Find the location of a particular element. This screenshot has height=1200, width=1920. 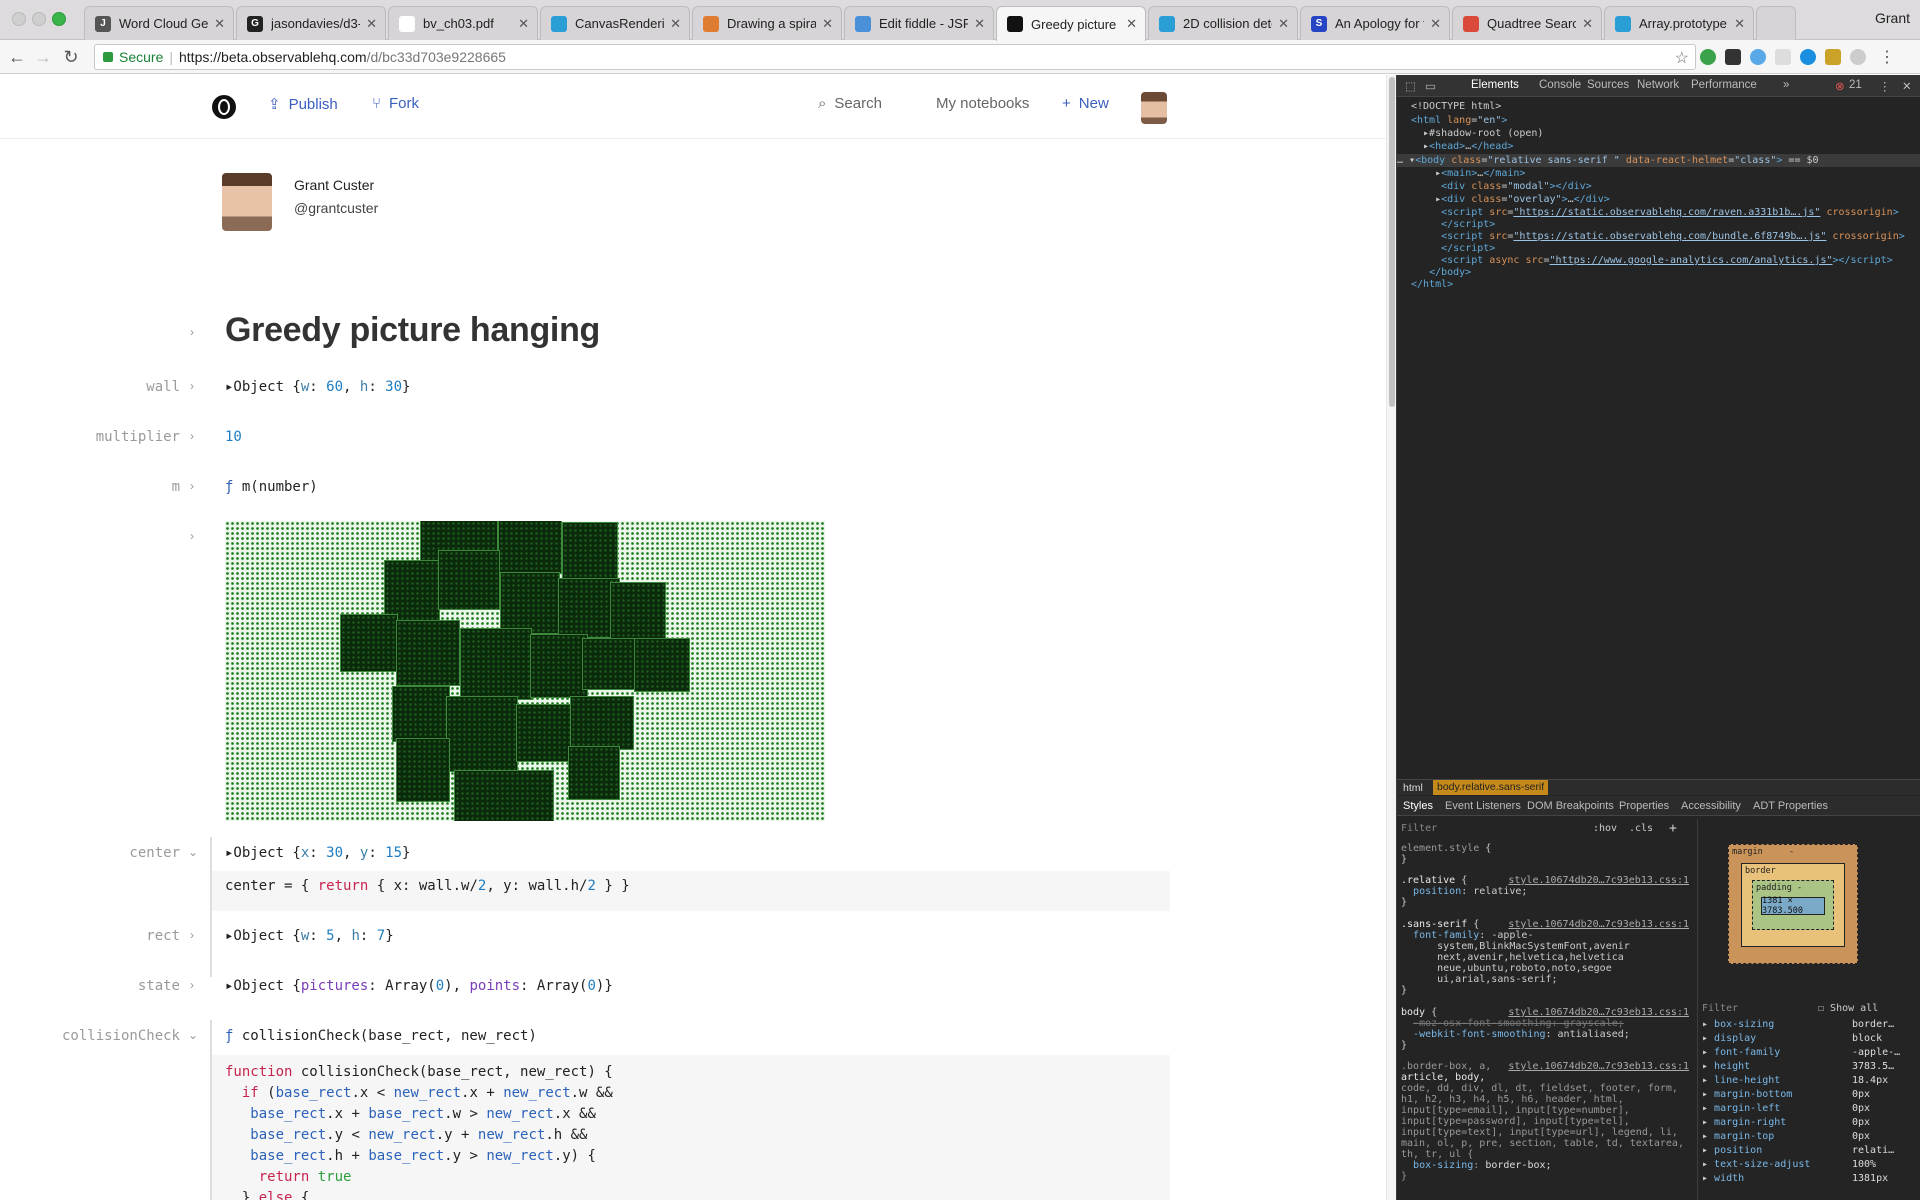

cell-label-m: m is located at coordinates (90, 487).